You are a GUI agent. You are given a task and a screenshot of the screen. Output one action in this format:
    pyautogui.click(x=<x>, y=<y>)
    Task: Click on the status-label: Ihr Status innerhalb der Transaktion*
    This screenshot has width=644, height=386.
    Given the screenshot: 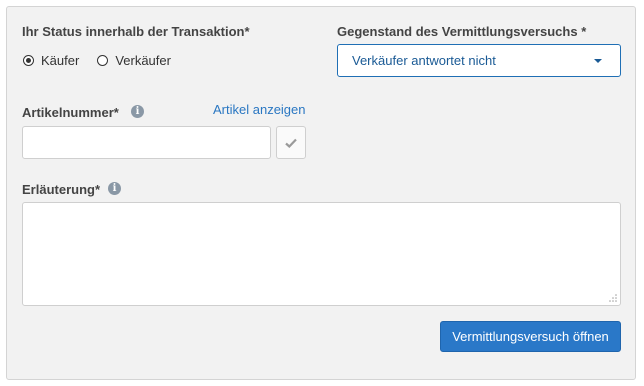 What is the action you would take?
    pyautogui.click(x=136, y=31)
    